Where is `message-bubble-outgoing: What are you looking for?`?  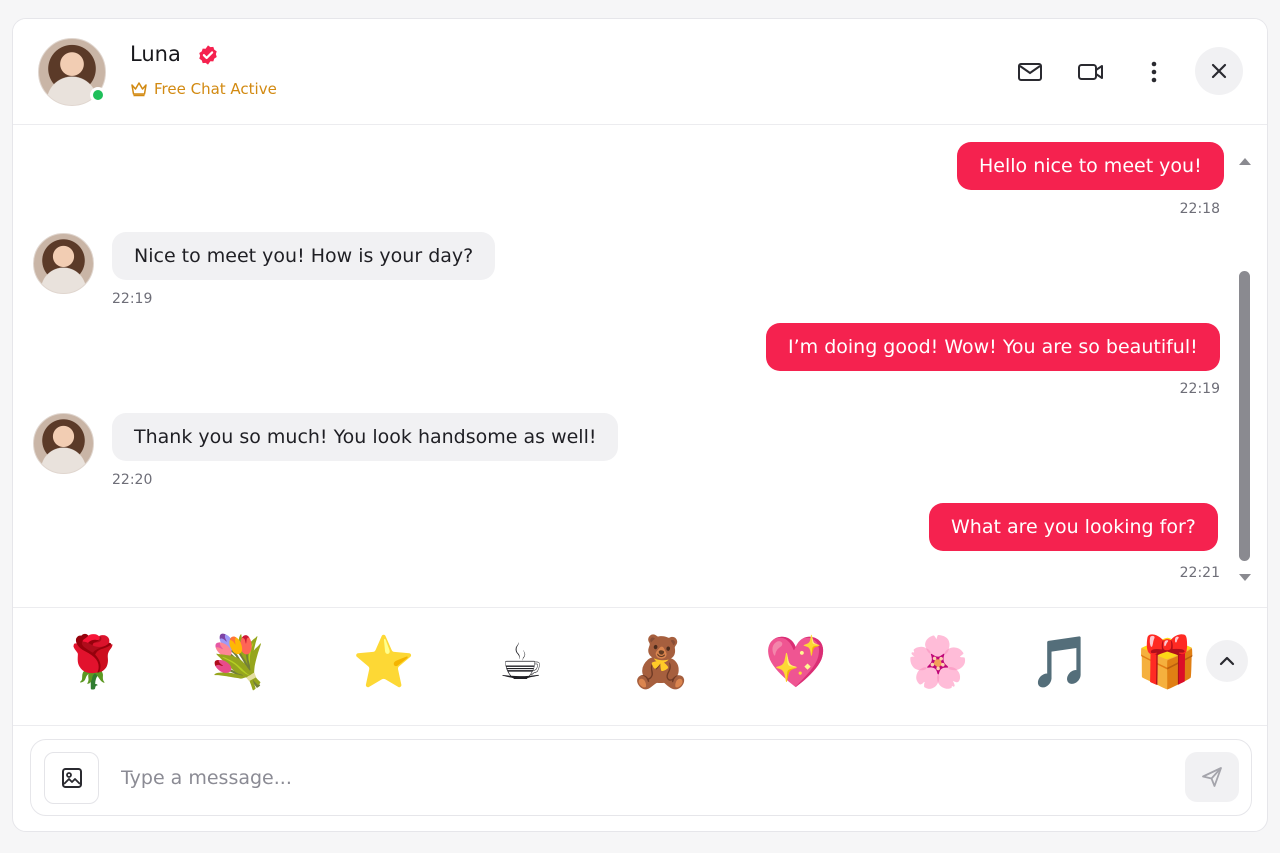 message-bubble-outgoing: What are you looking for? is located at coordinates (1073, 527).